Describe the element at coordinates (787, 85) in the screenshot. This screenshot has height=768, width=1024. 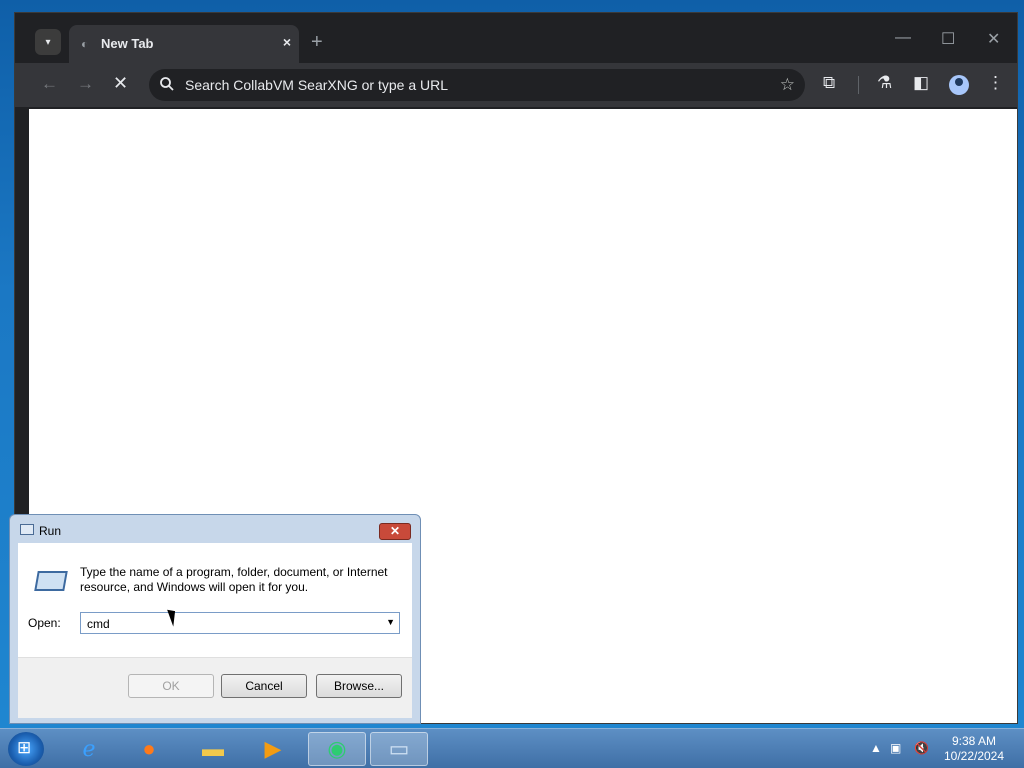
I see `bookmark-star-icon: ☆` at that location.